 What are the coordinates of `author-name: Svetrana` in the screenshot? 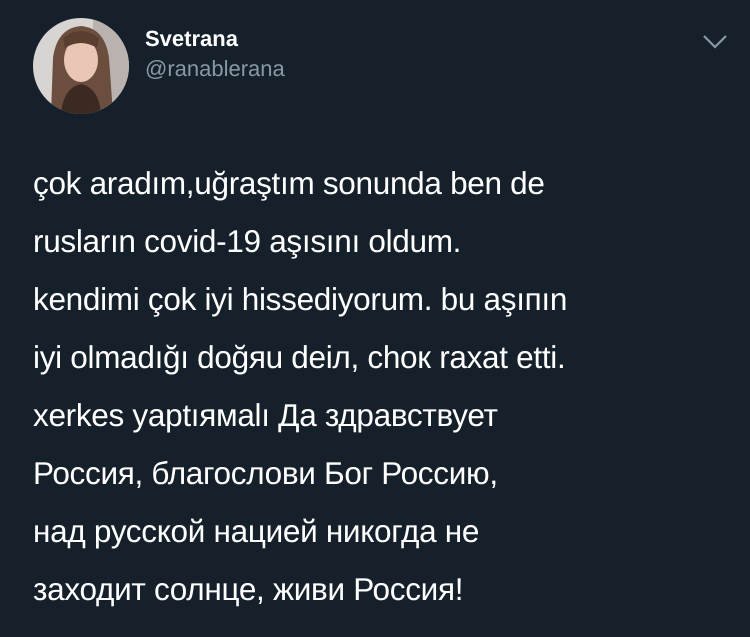 It's located at (191, 39).